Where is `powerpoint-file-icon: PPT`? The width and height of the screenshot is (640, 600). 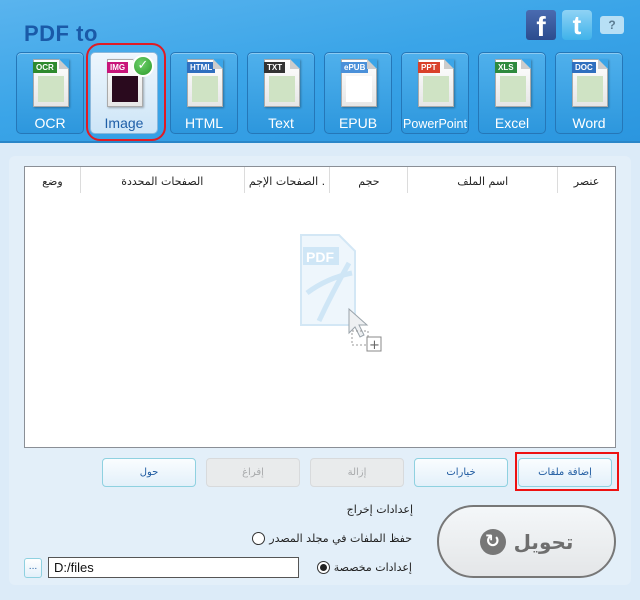 powerpoint-file-icon: PPT is located at coordinates (436, 83).